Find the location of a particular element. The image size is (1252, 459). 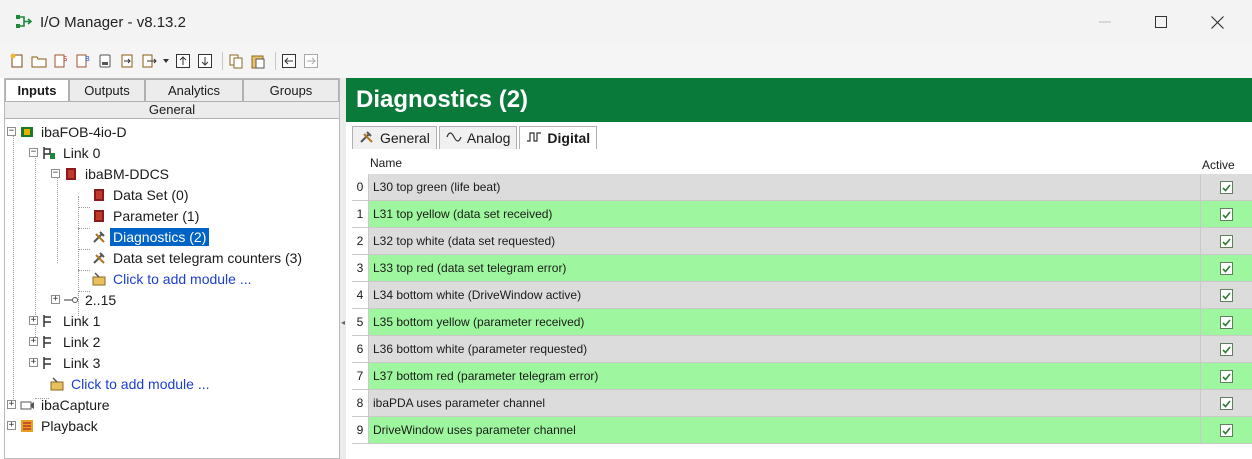

splitter-arrow-icon: ◂ is located at coordinates (343, 322).